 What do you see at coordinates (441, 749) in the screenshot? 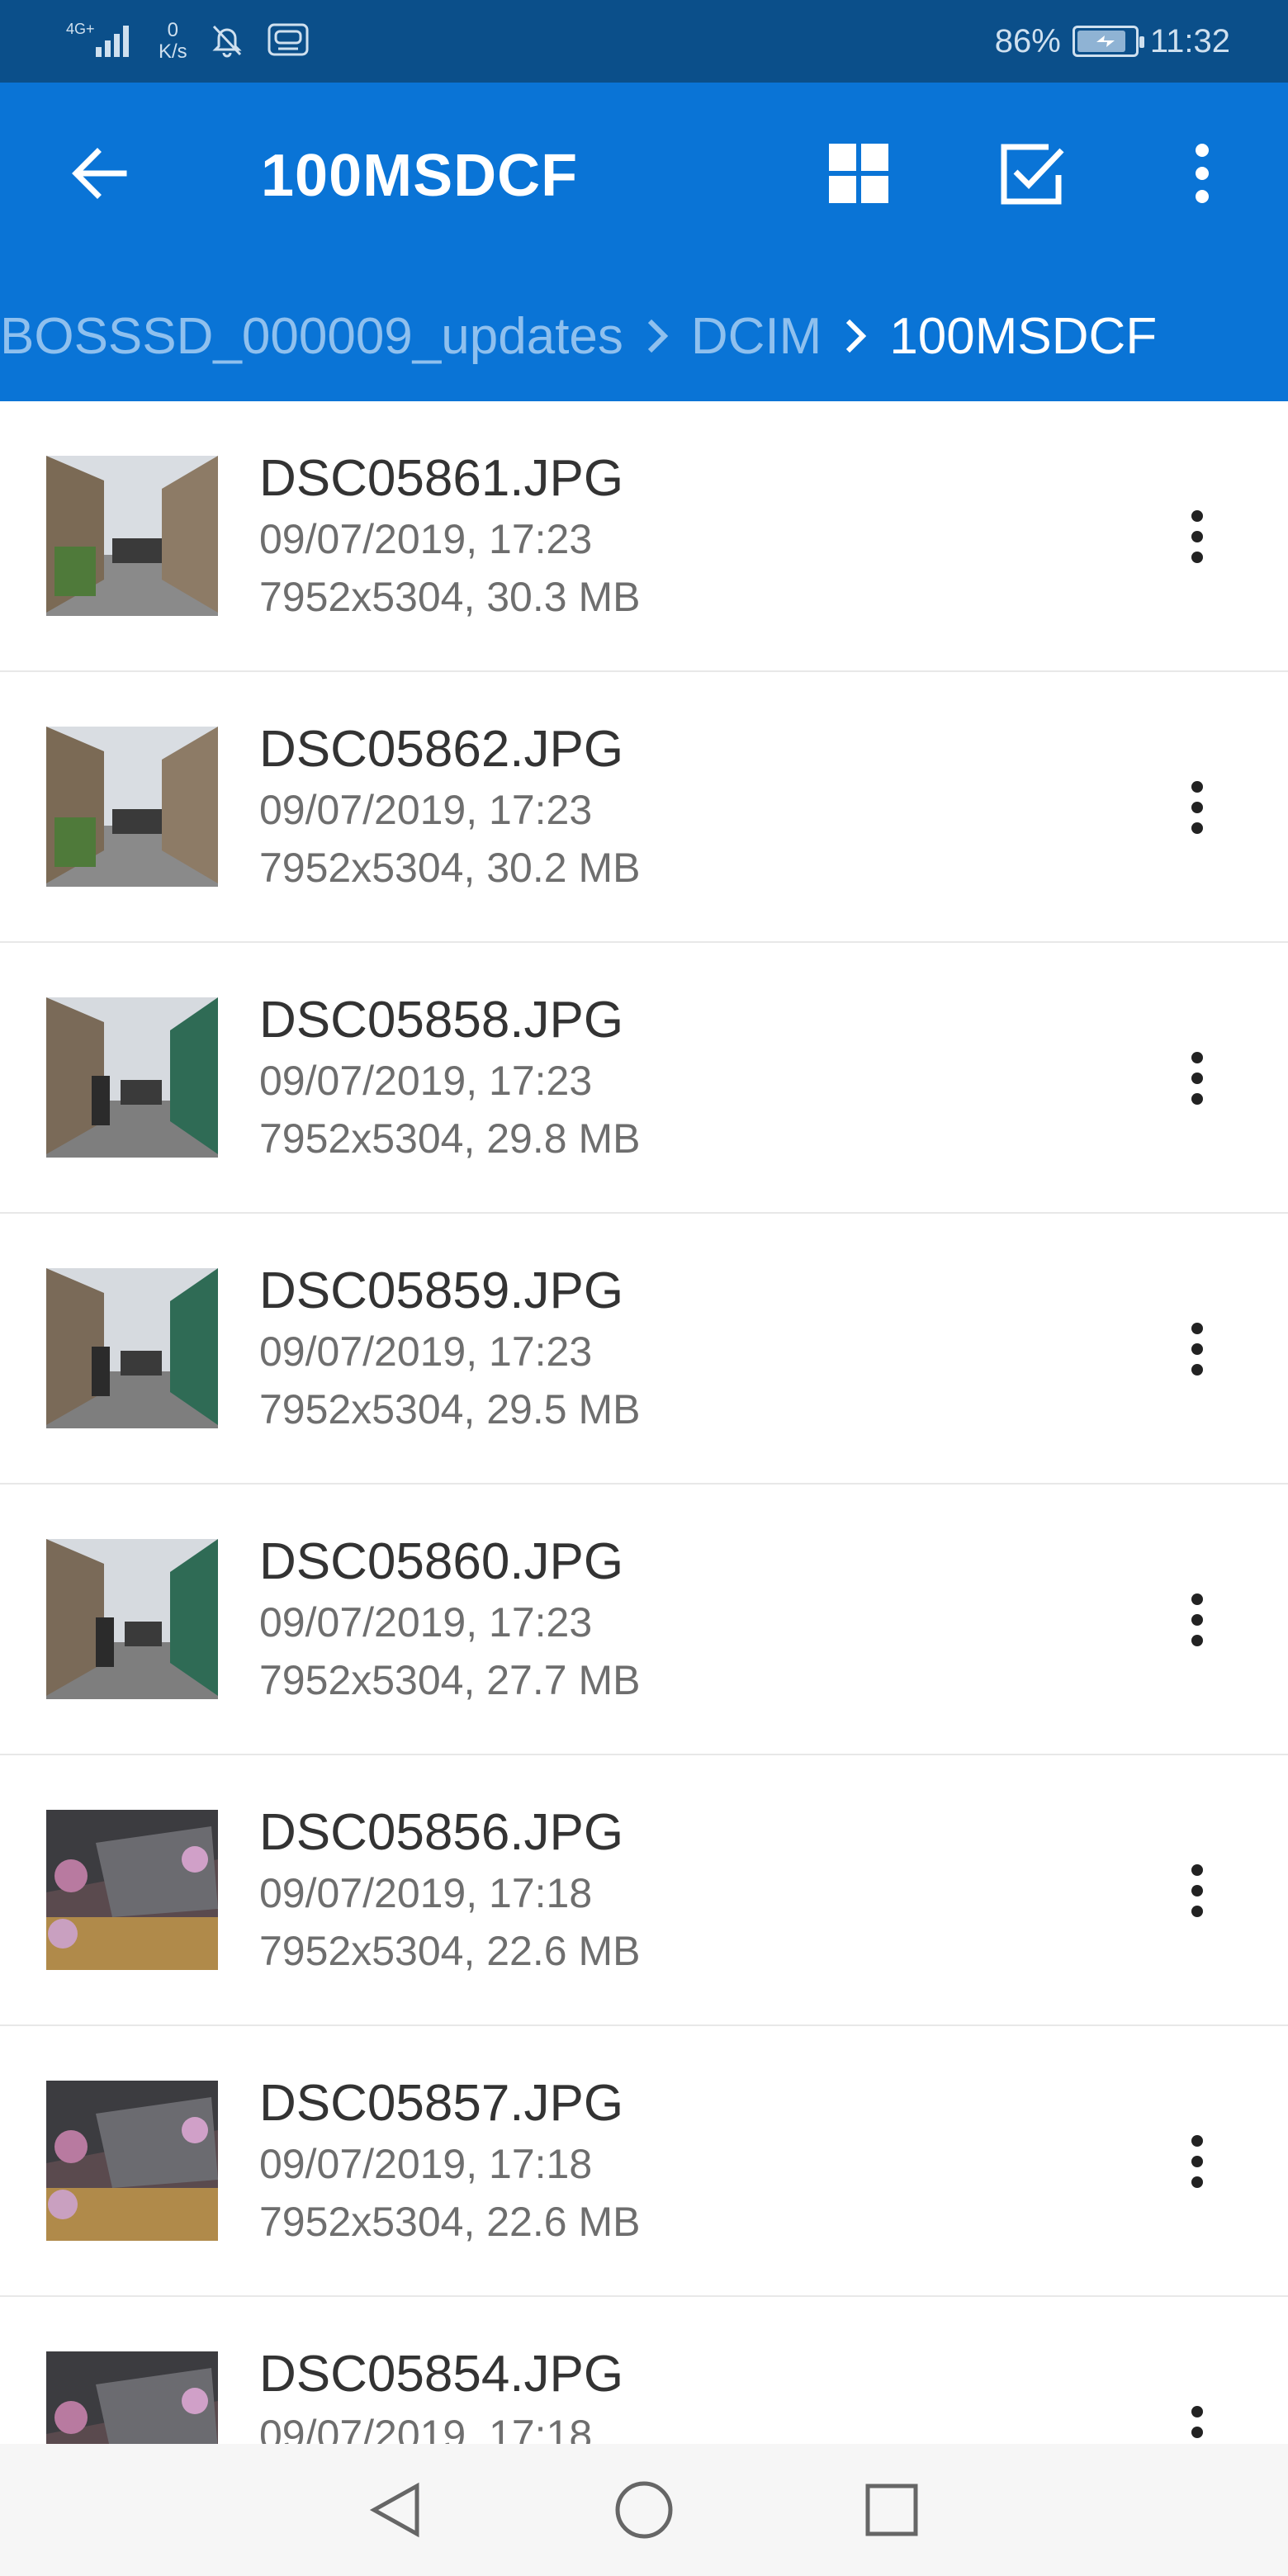
I see `file-name: DSC05862.JPG` at bounding box center [441, 749].